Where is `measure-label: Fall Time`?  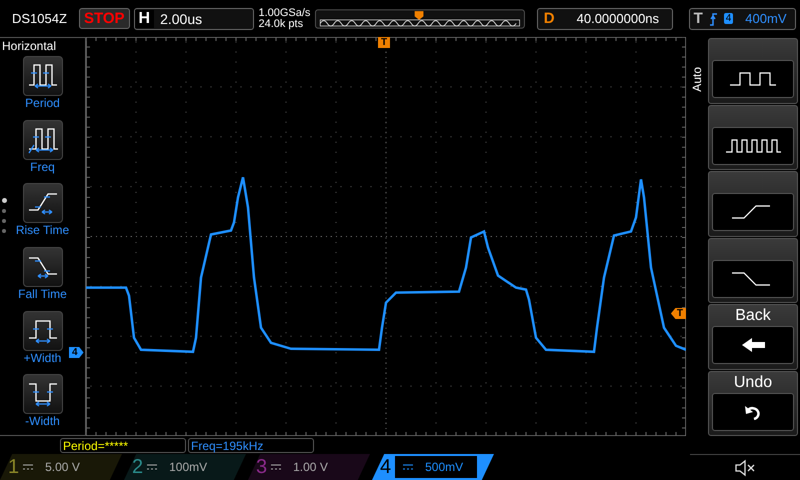 measure-label: Fall Time is located at coordinates (42, 294).